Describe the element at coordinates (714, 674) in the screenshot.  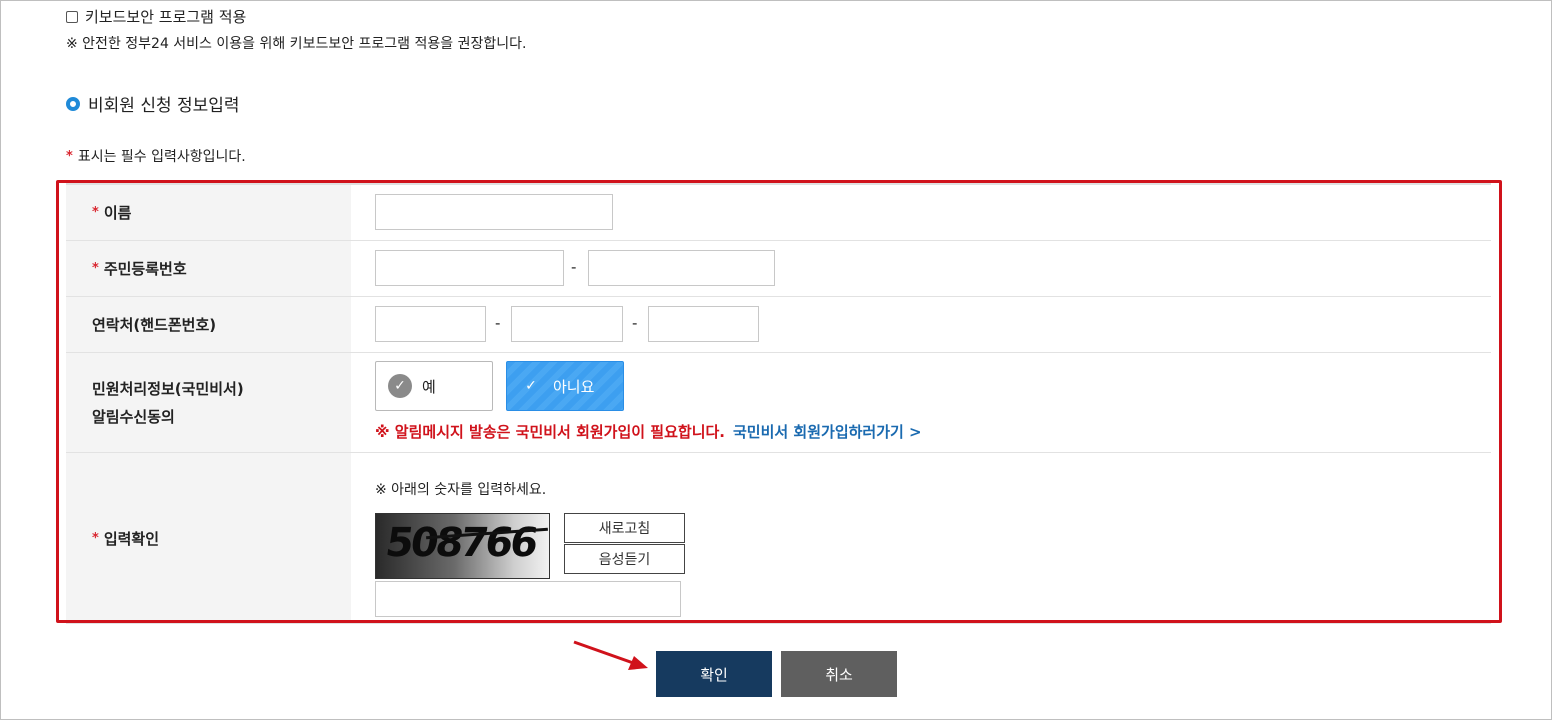
I see `confirm-button: 확인` at that location.